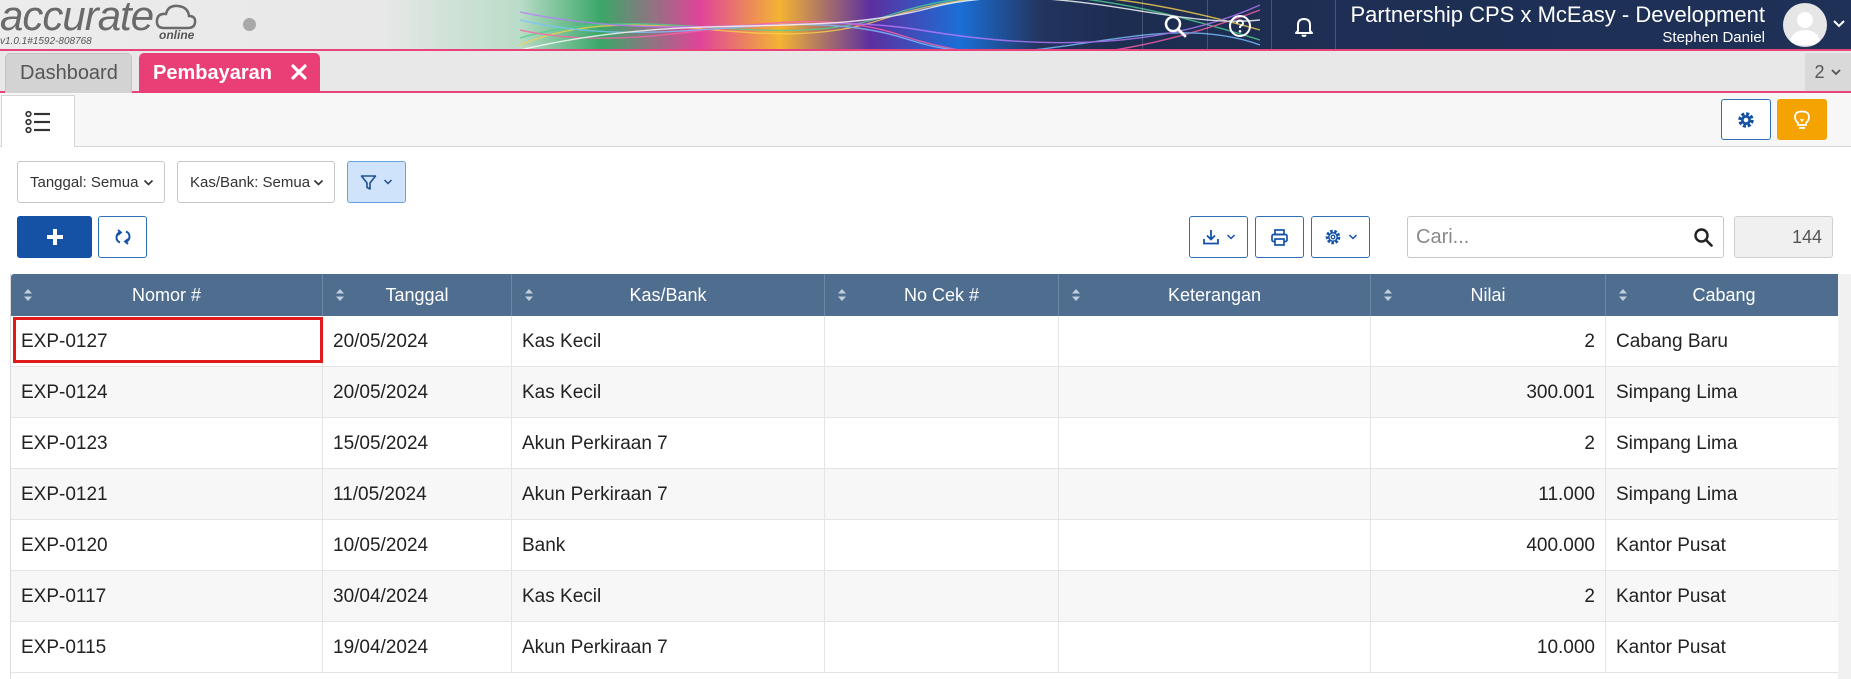 This screenshot has width=1851, height=679. What do you see at coordinates (417, 545) in the screenshot?
I see `table-cell: 10/05/2024` at bounding box center [417, 545].